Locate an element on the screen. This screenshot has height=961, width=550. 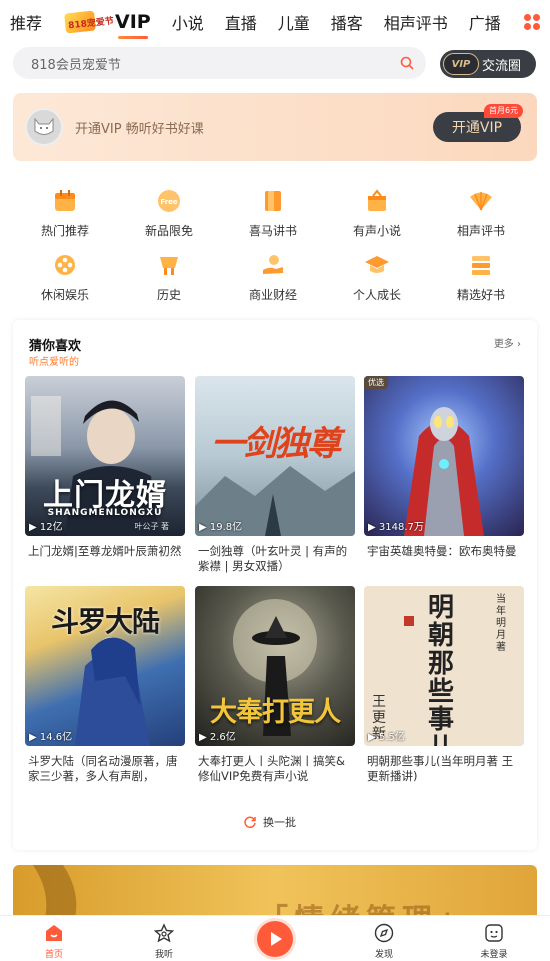
nav-home: 首页 is located at coordinates (54, 941).